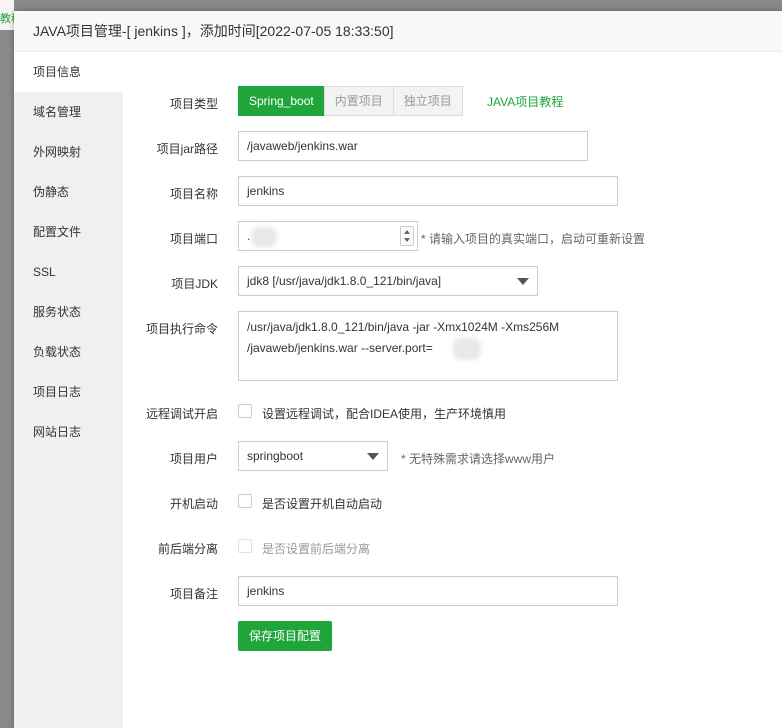  I want to click on sidebar-item-config-file: 配置文件, so click(68, 232).